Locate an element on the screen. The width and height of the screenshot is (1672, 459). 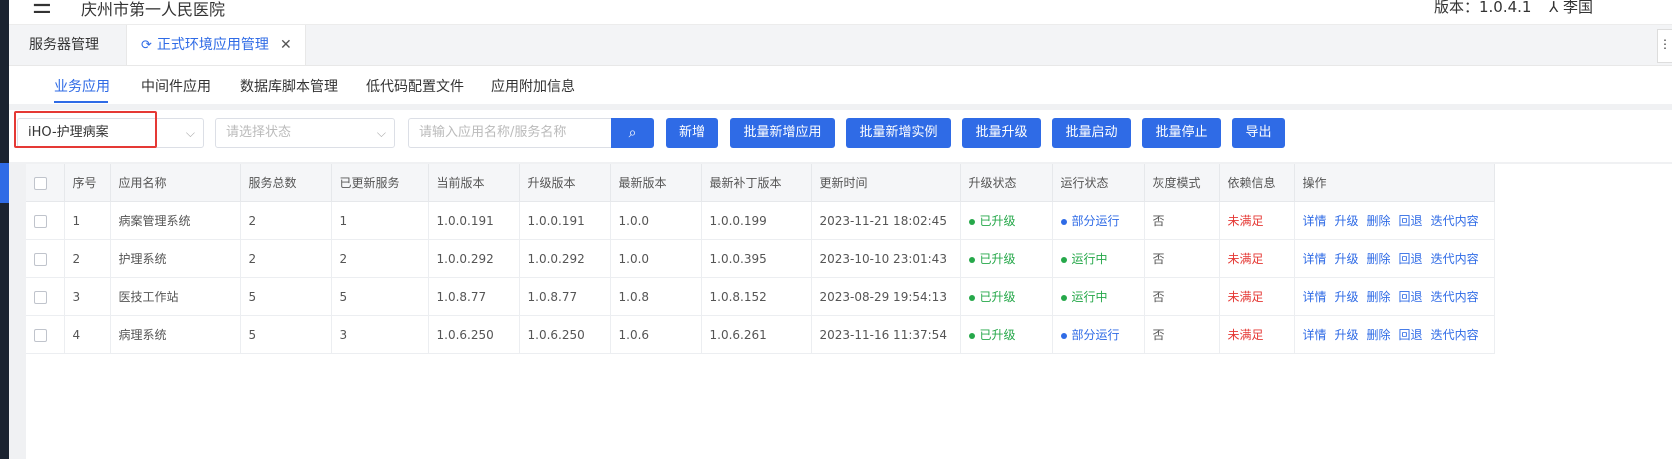
column-header: 当前版本 is located at coordinates (474, 183).